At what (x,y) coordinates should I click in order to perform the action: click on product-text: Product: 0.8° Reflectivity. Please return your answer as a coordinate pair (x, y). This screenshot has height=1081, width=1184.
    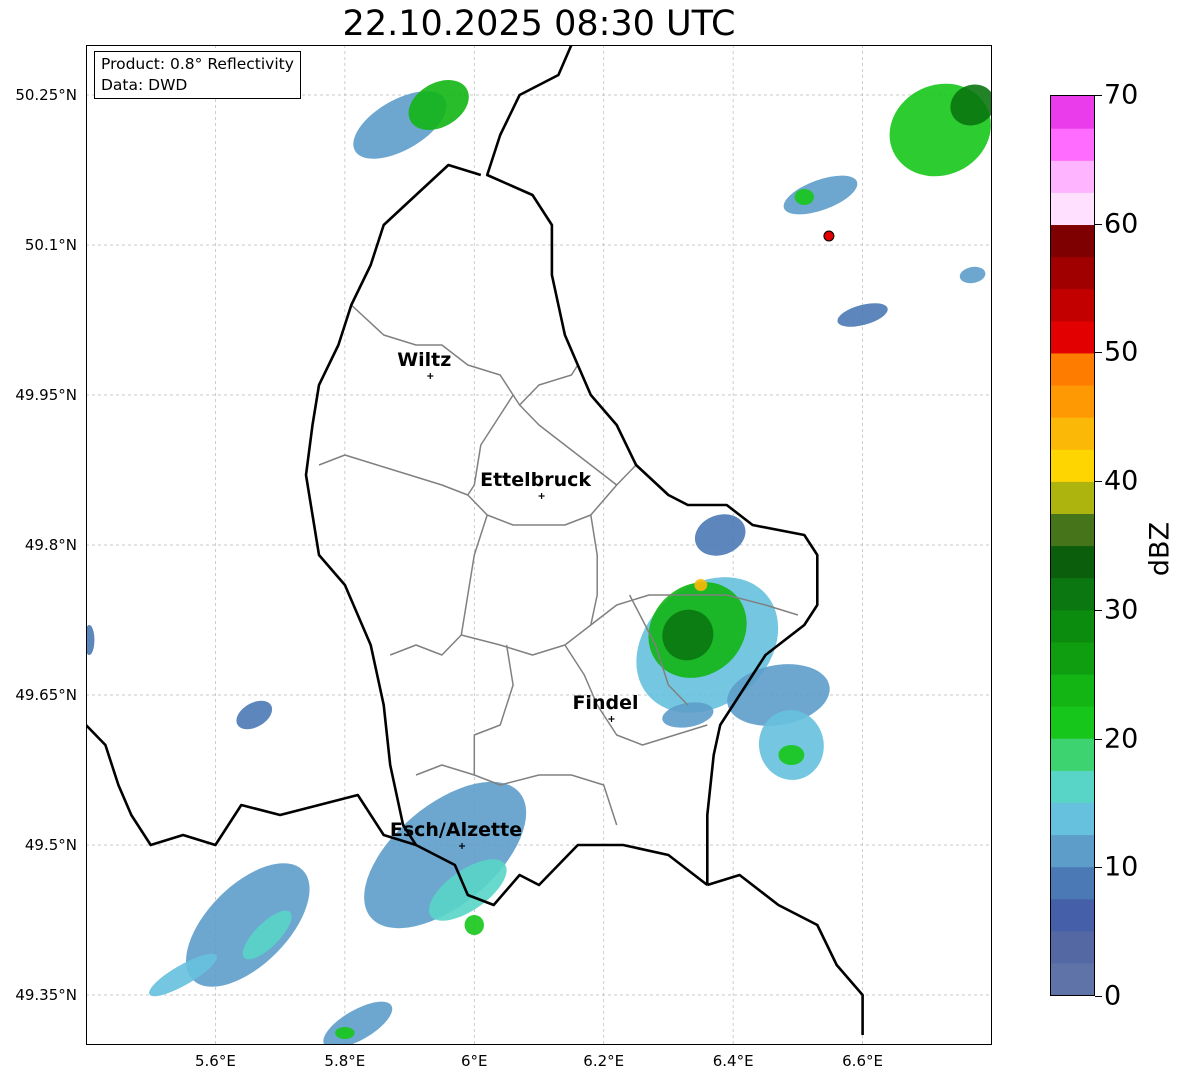
    Looking at the image, I should click on (197, 64).